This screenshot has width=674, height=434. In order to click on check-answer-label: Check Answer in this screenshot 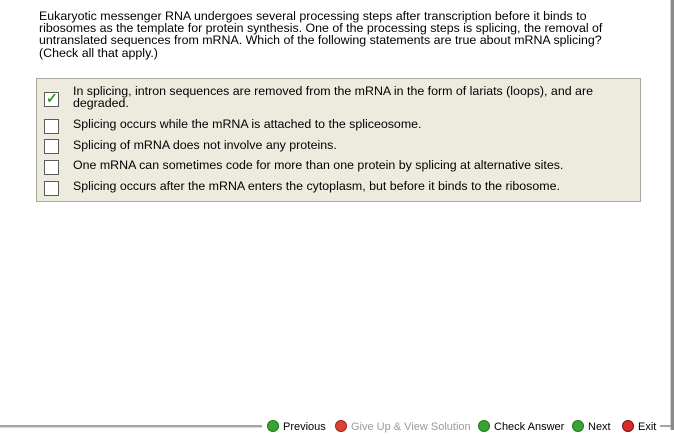, I will do `click(529, 427)`.